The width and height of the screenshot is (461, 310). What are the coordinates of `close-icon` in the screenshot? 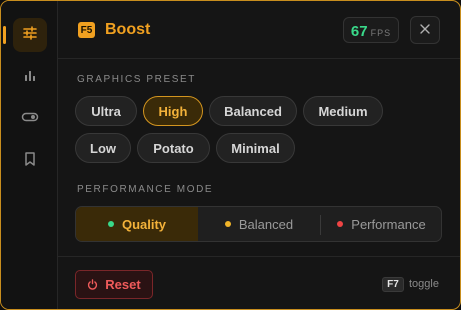 It's located at (425, 30).